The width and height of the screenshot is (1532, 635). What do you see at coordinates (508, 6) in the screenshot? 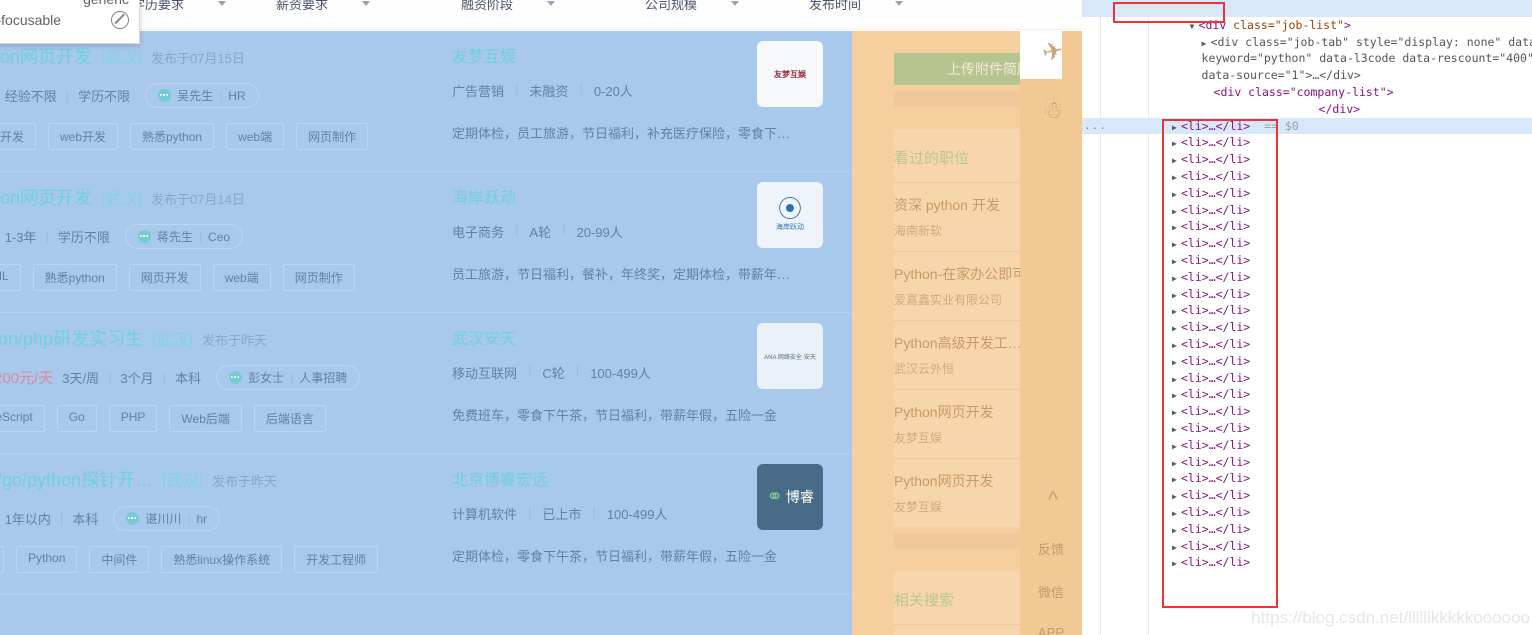
I see `filter-funding: 融资阶段` at bounding box center [508, 6].